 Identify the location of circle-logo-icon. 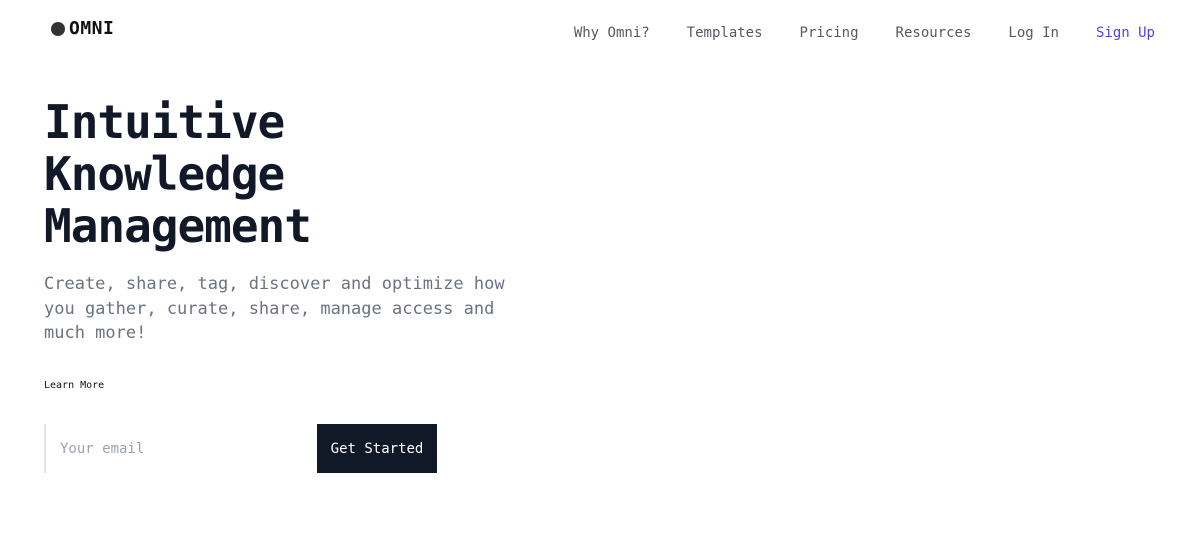
(58, 29).